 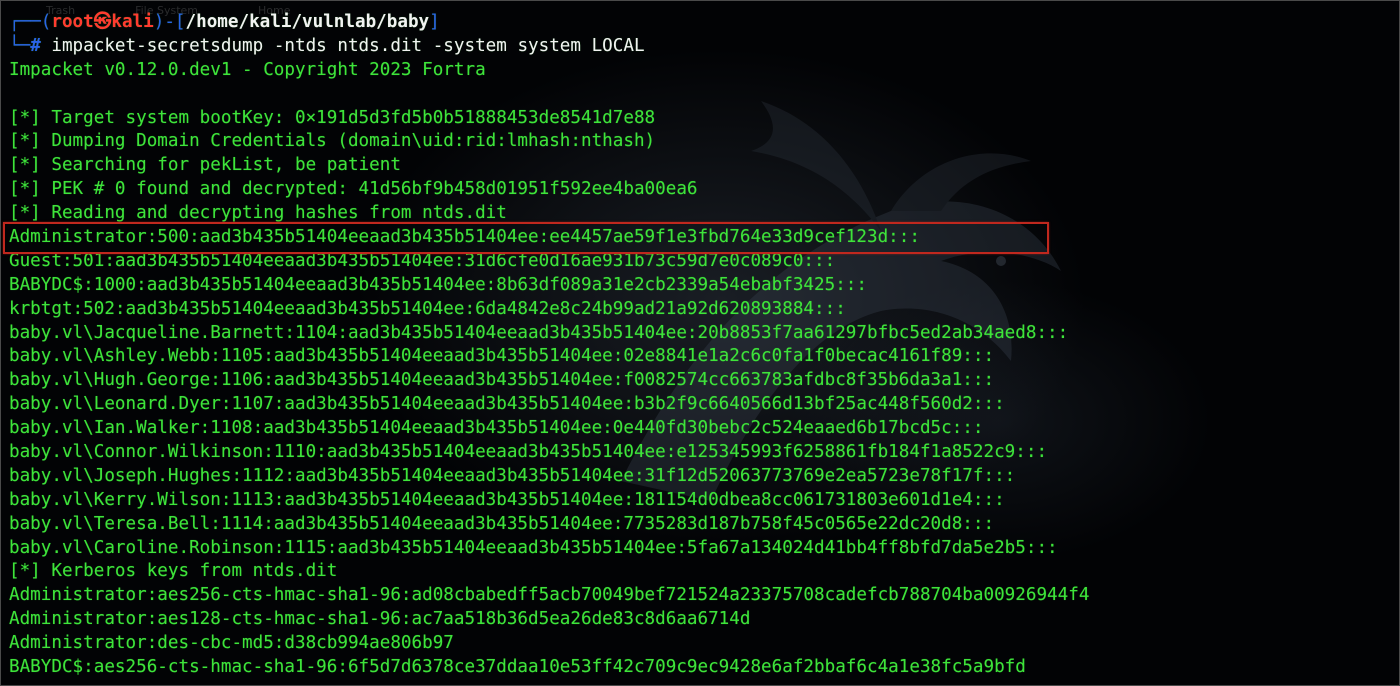 What do you see at coordinates (173, 571) in the screenshot?
I see `output-line: [*] Kerberos keys from ntds.dit` at bounding box center [173, 571].